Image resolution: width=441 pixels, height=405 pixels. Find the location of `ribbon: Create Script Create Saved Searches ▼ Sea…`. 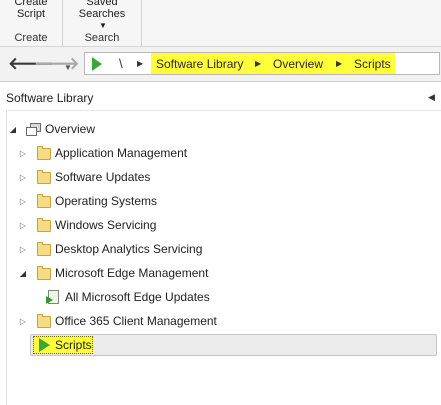

ribbon: Create Script Create Saved Searches ▼ Sea… is located at coordinates (220, 23).